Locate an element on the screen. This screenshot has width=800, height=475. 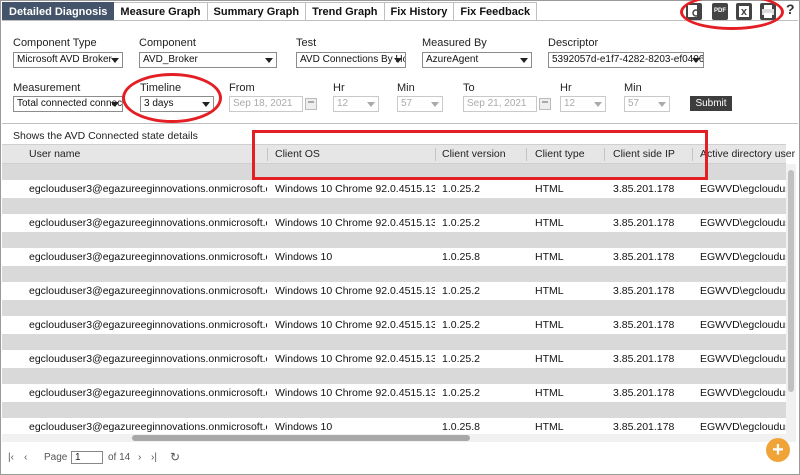
column-header-user-name: User name is located at coordinates (54, 154).